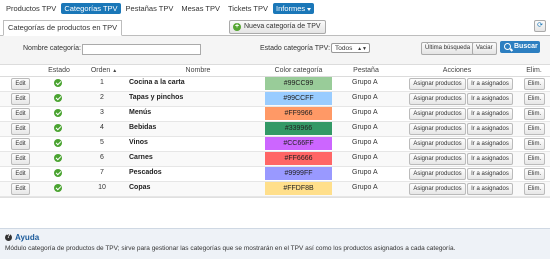 This screenshot has width=550, height=259. Describe the element at coordinates (237, 27) in the screenshot. I see `plus-icon: +` at that location.